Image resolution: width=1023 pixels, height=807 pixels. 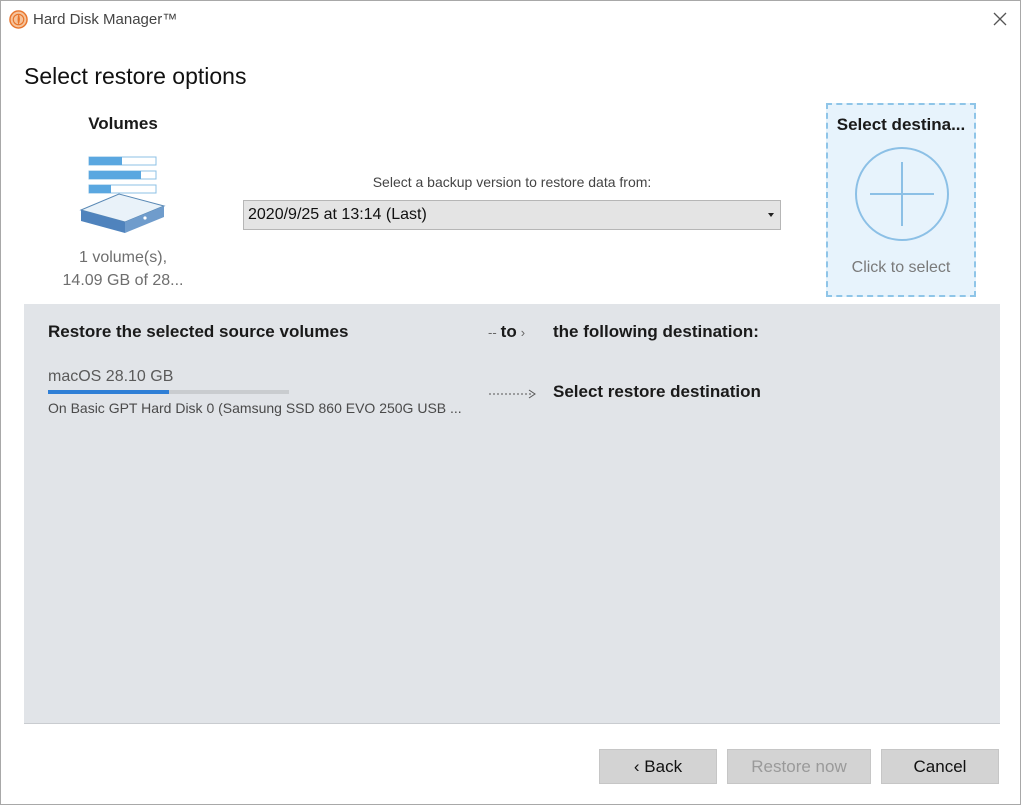 I want to click on select-destination-card: Select destina... Click to select, so click(x=901, y=200).